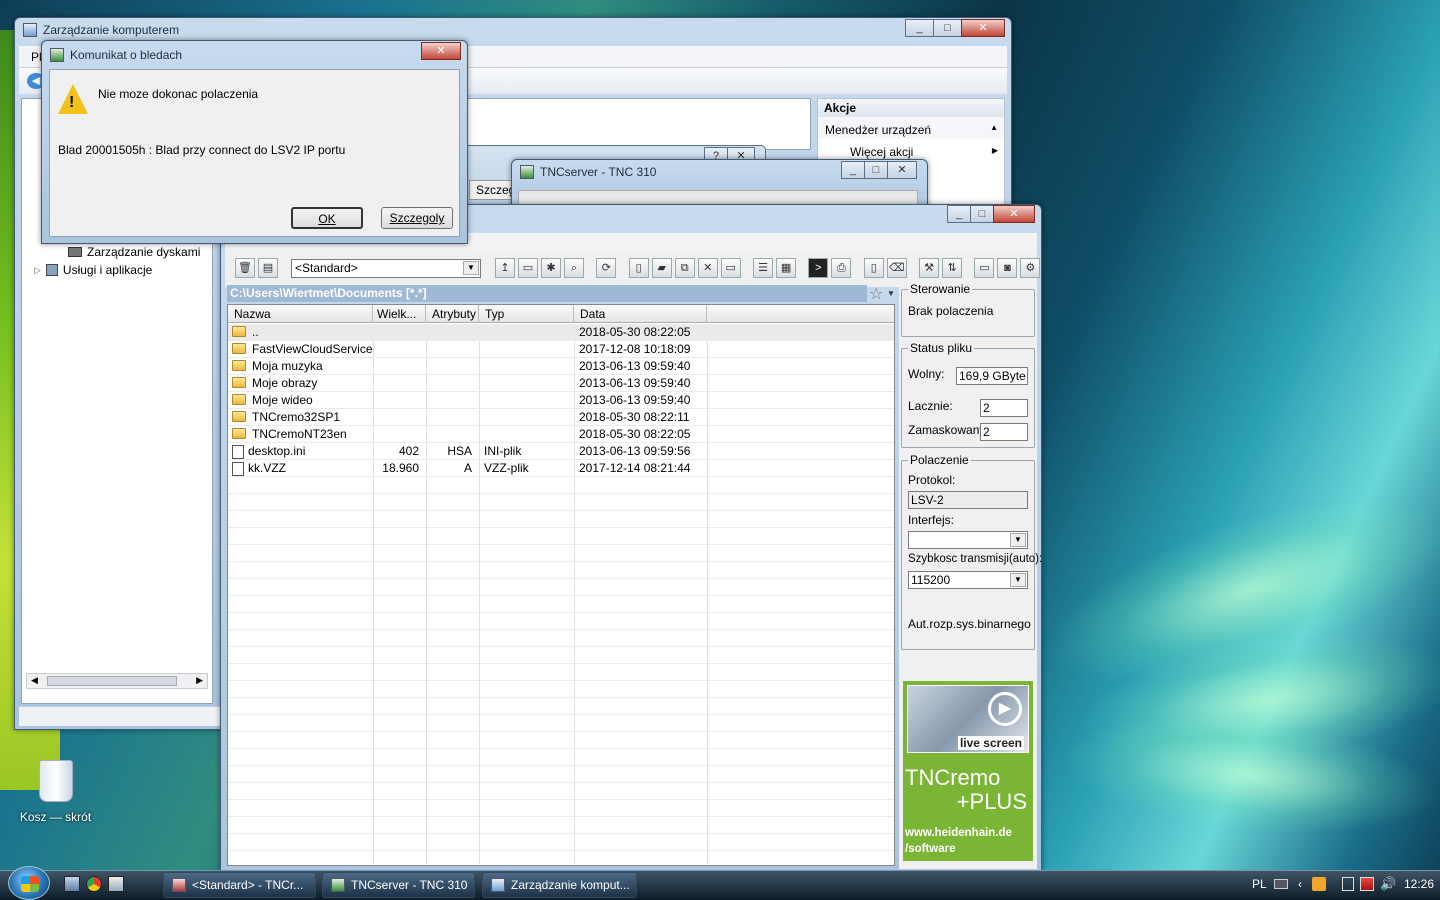  Describe the element at coordinates (786, 268) in the screenshot. I see `details-view-icon: ▦` at that location.